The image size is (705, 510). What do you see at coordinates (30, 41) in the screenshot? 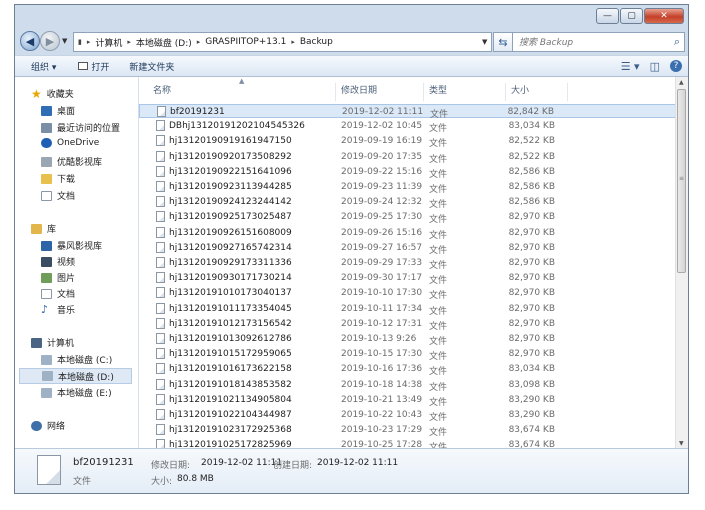
I see `back-button: ◀` at bounding box center [30, 41].